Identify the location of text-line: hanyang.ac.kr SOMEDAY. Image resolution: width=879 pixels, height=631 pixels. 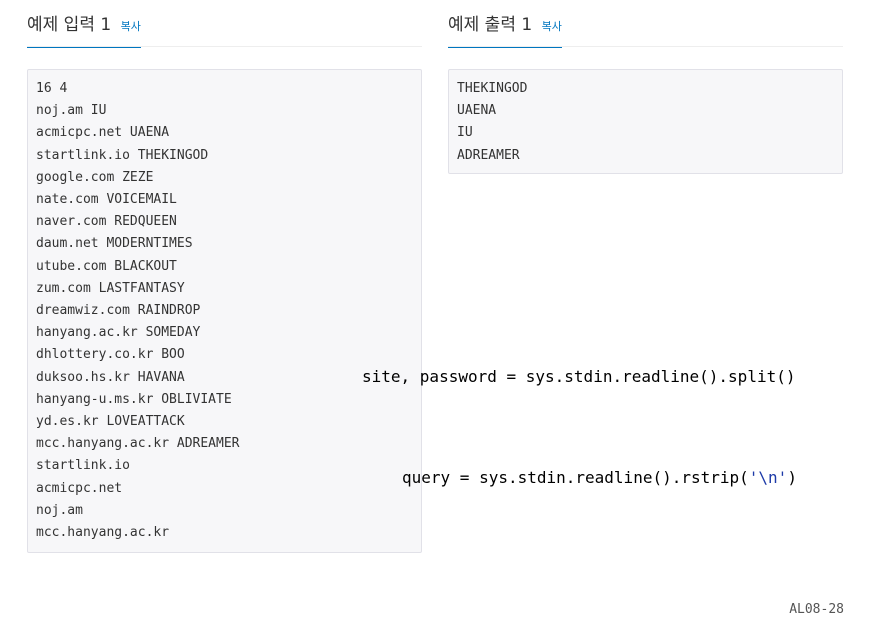
(118, 333).